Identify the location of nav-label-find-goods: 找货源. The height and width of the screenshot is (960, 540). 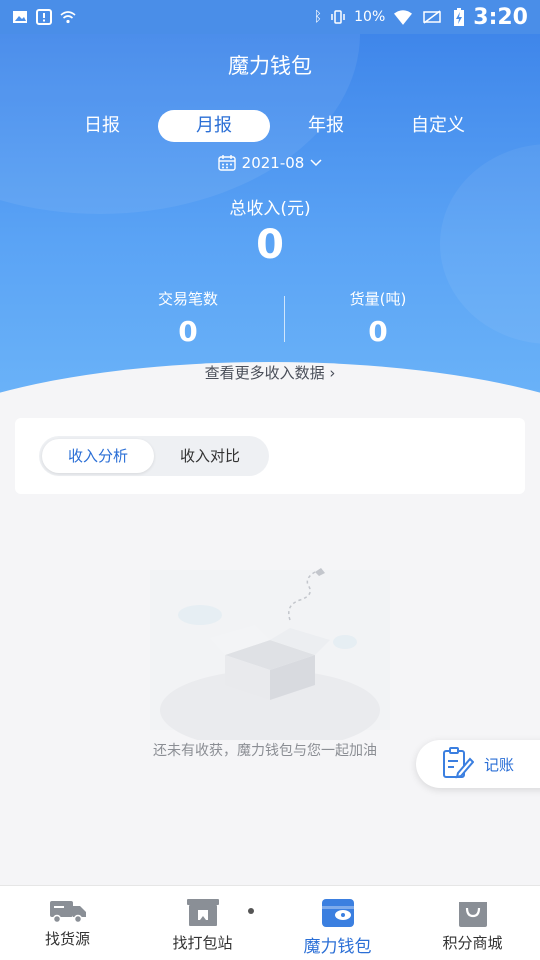
(67, 939).